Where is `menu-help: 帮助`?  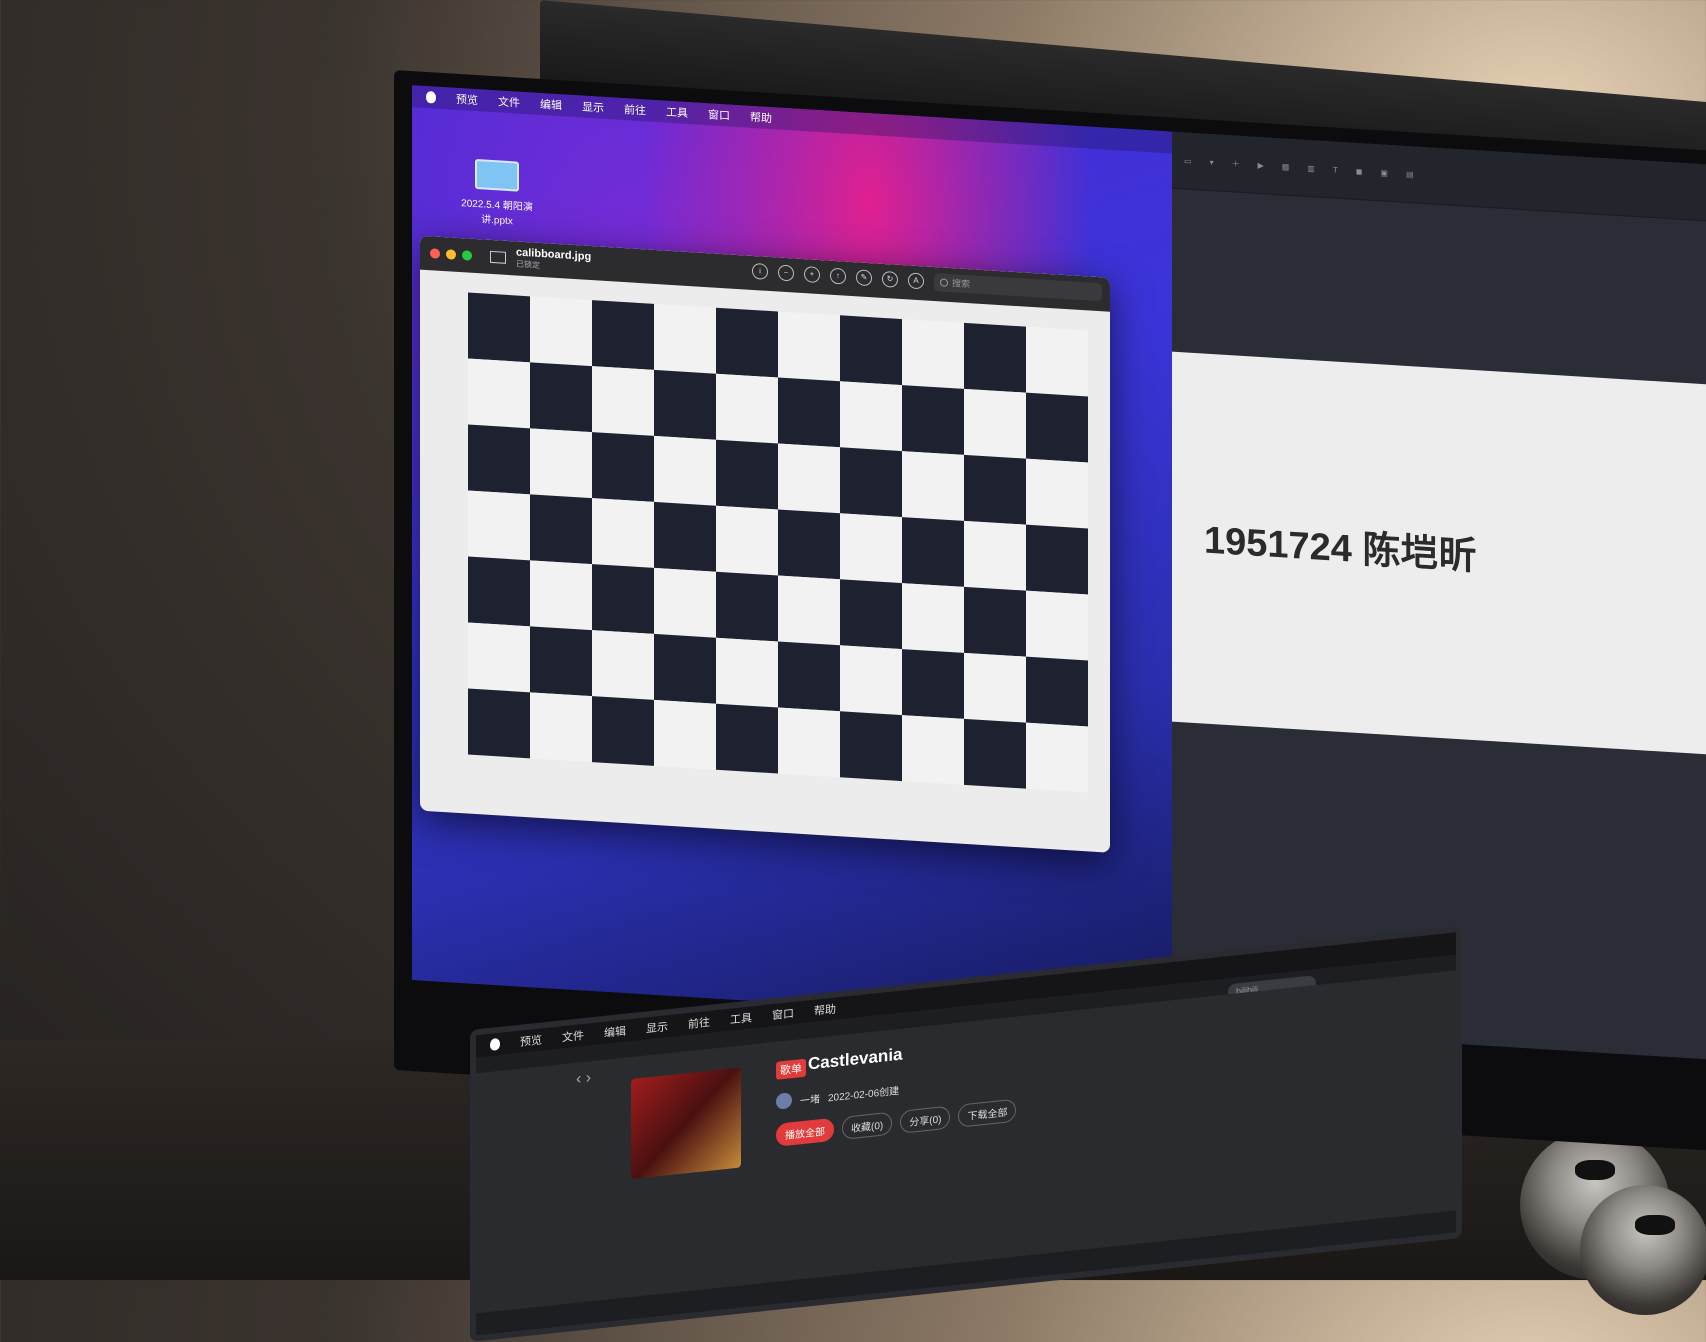 menu-help: 帮助 is located at coordinates (761, 117).